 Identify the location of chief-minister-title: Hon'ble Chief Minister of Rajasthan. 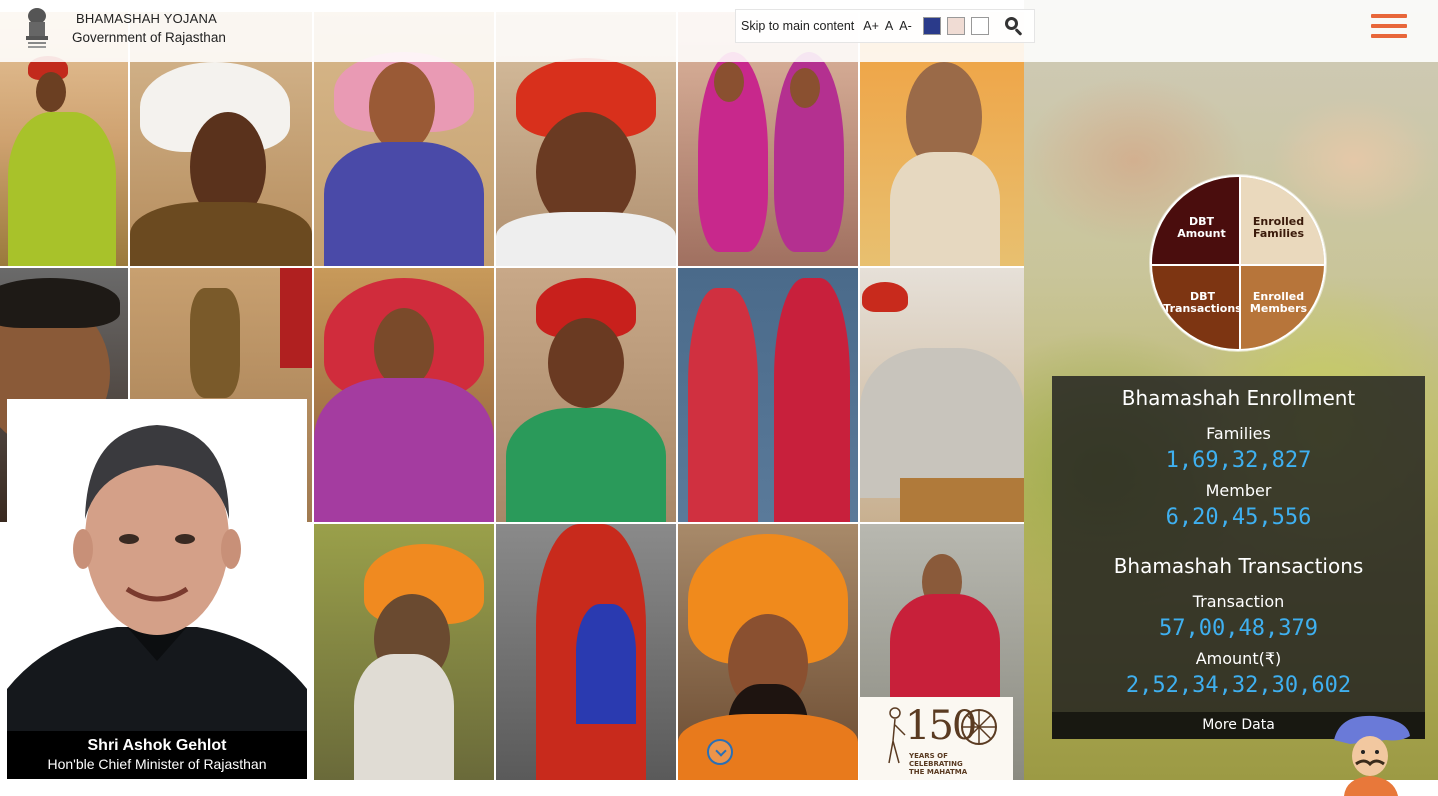
(157, 764).